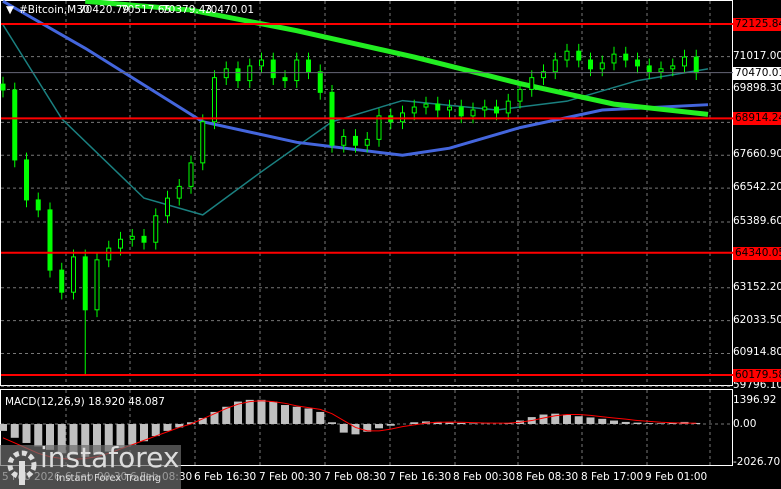  Describe the element at coordinates (757, 376) in the screenshot. I see `level-price-label: 60179.58` at that location.